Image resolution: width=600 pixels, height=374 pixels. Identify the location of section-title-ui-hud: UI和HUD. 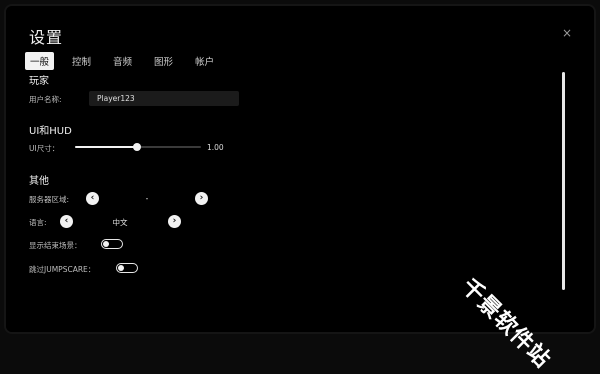
(50, 131).